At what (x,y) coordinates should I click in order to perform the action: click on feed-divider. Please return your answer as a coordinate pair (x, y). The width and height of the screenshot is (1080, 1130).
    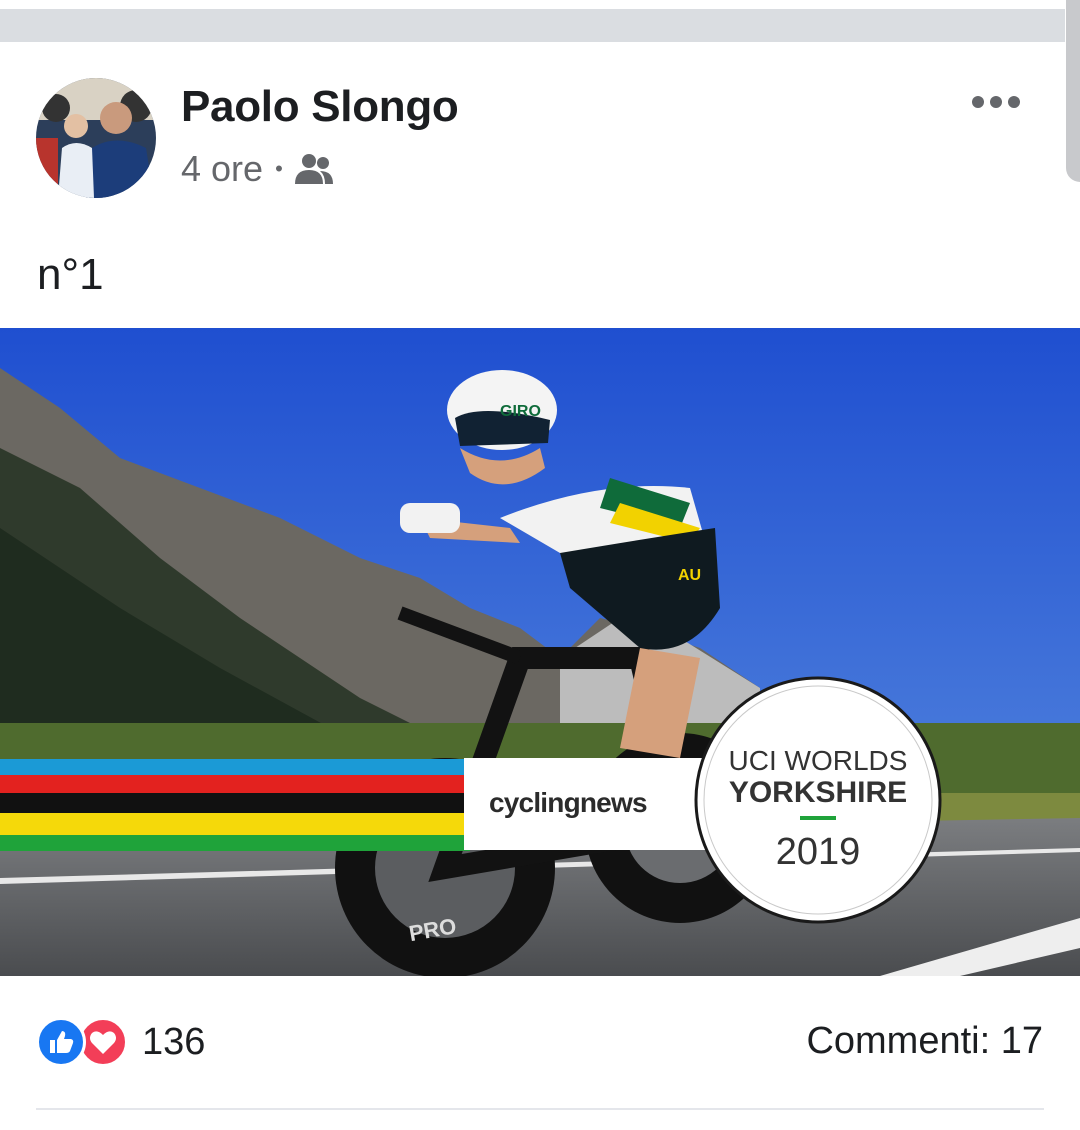
    Looking at the image, I should click on (532, 21).